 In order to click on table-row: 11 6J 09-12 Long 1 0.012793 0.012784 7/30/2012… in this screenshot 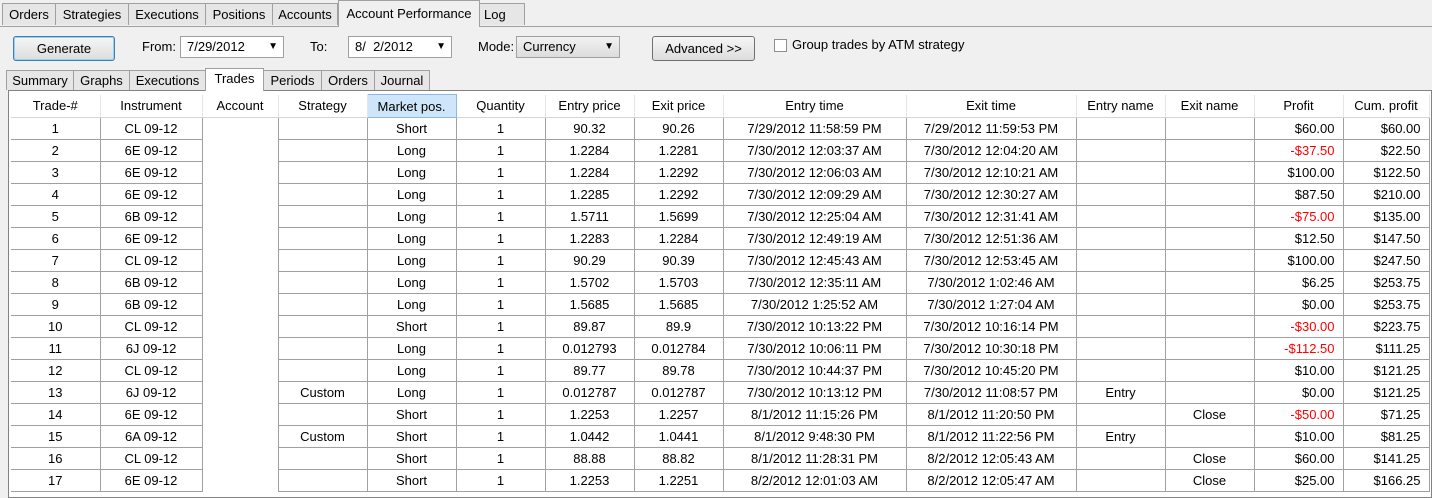, I will do `click(720, 348)`.